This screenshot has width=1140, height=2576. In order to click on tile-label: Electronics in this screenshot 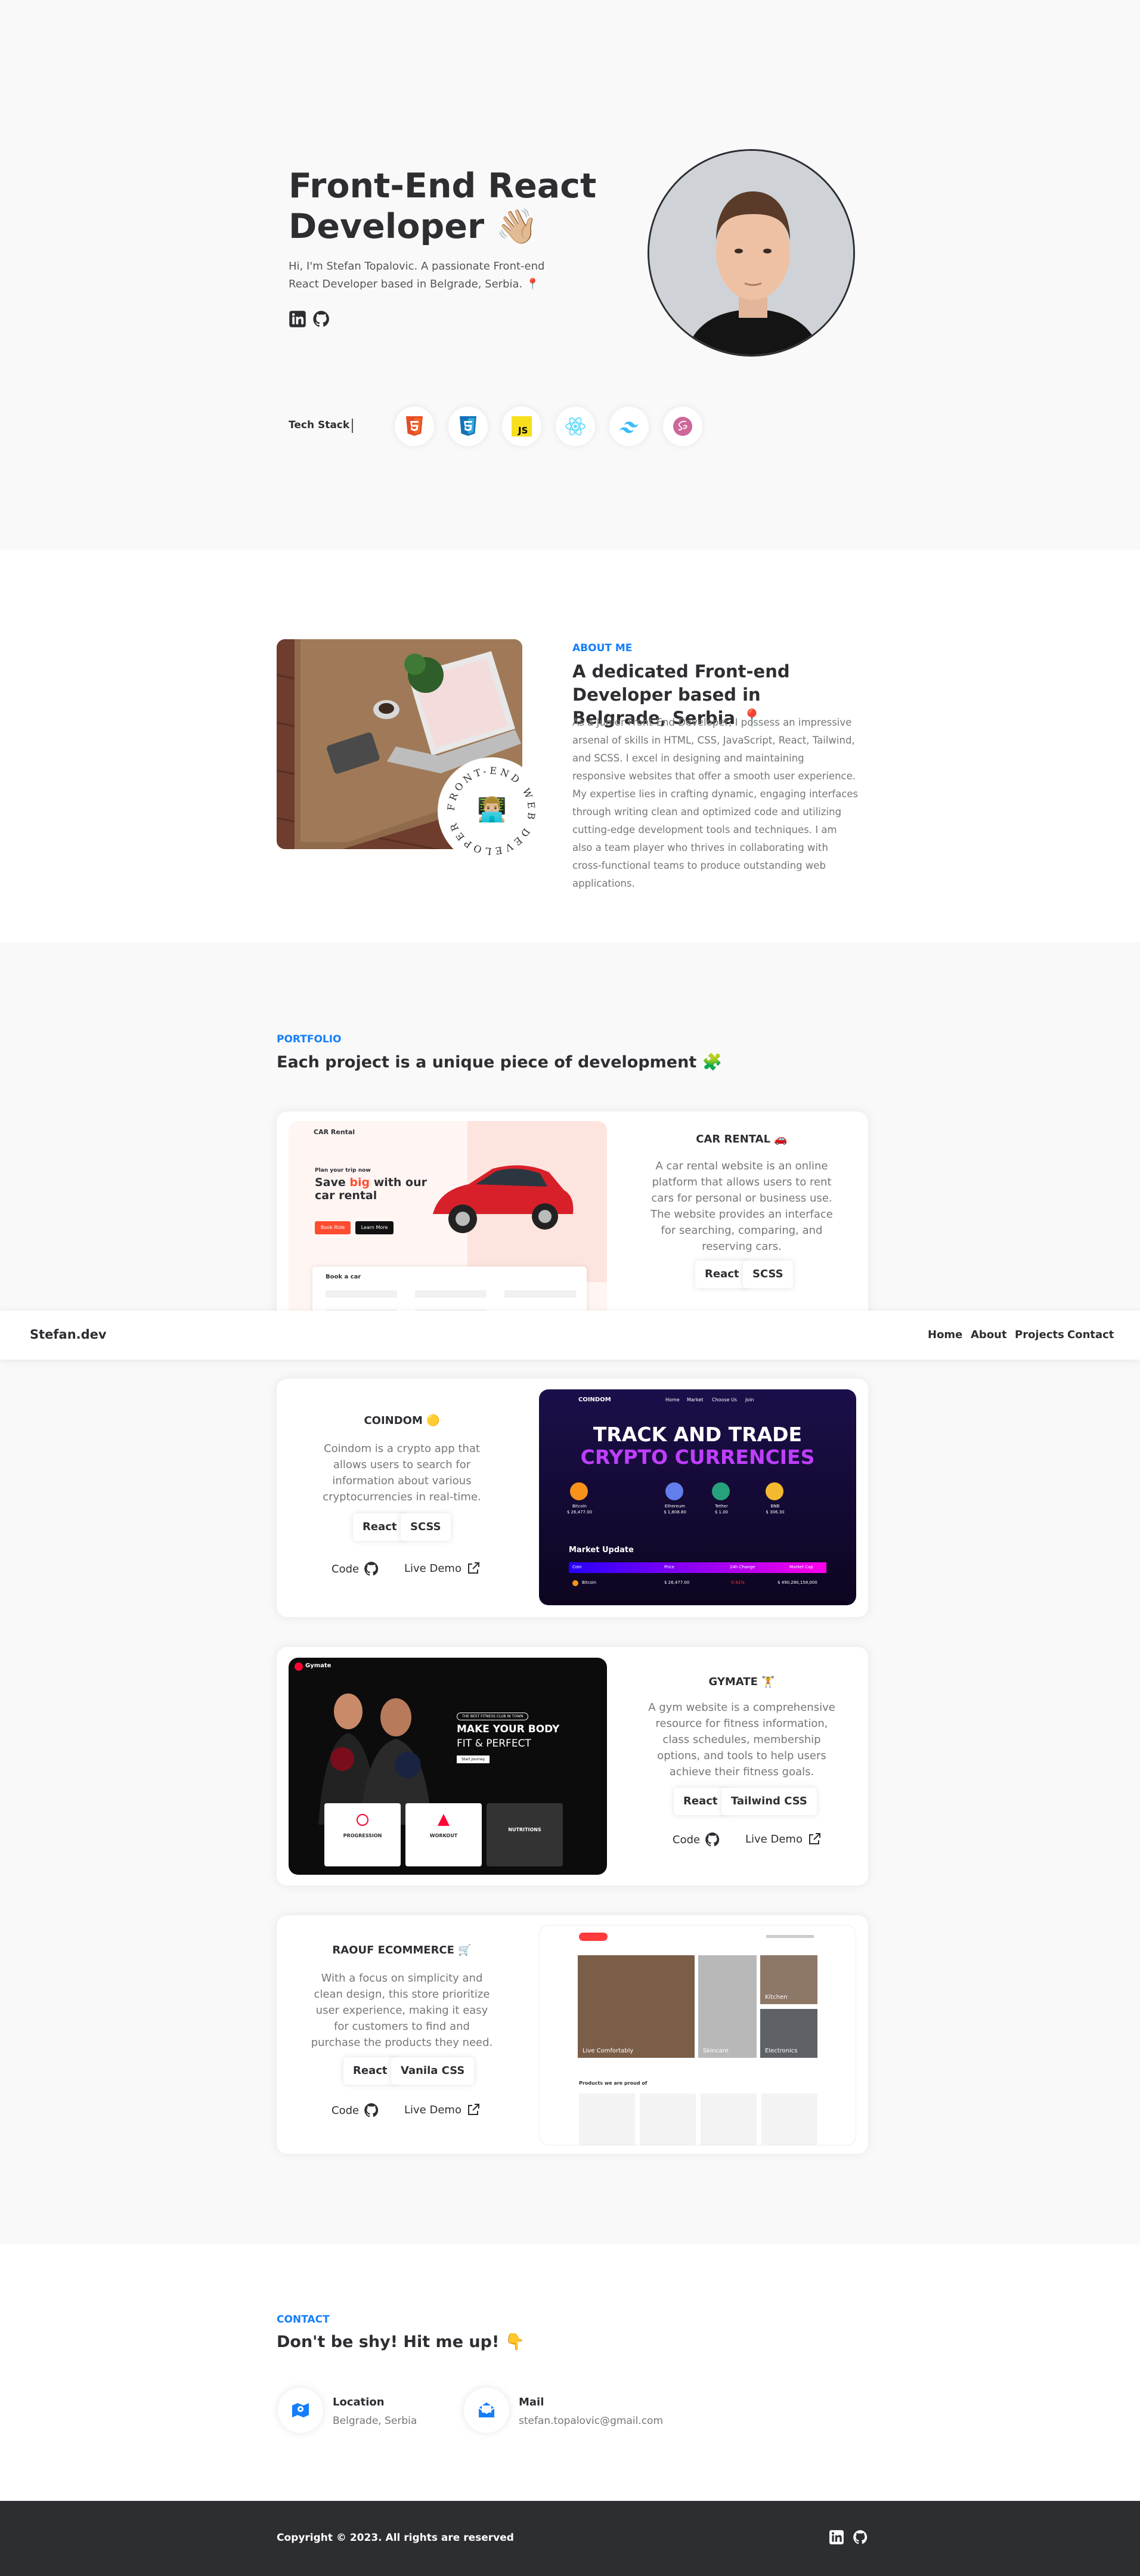, I will do `click(781, 2051)`.